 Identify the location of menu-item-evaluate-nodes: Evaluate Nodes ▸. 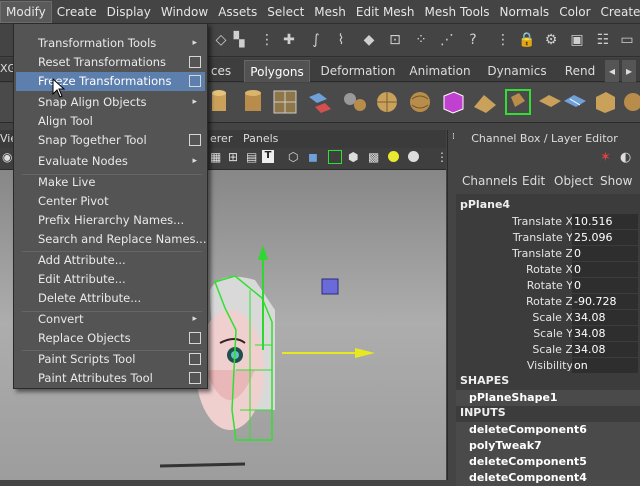
(110, 161).